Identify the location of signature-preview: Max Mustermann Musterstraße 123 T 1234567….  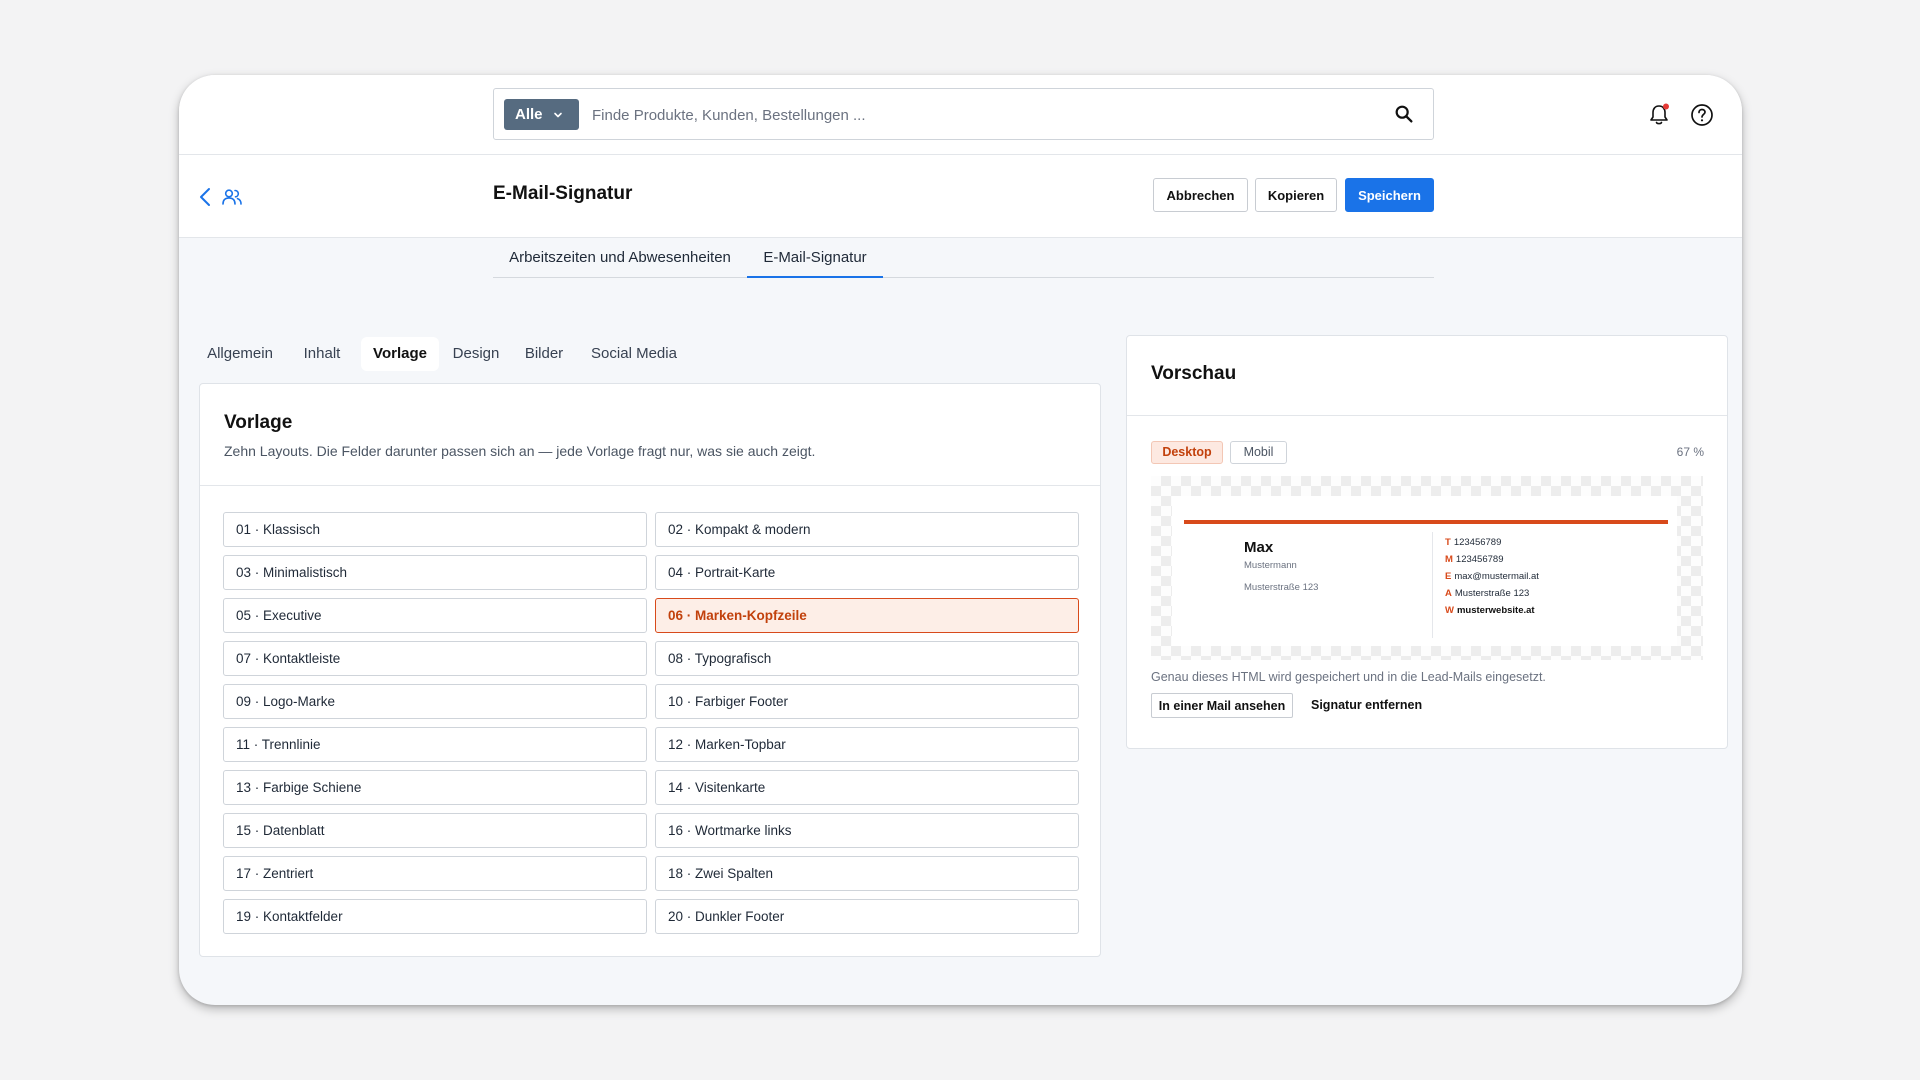
(1424, 571).